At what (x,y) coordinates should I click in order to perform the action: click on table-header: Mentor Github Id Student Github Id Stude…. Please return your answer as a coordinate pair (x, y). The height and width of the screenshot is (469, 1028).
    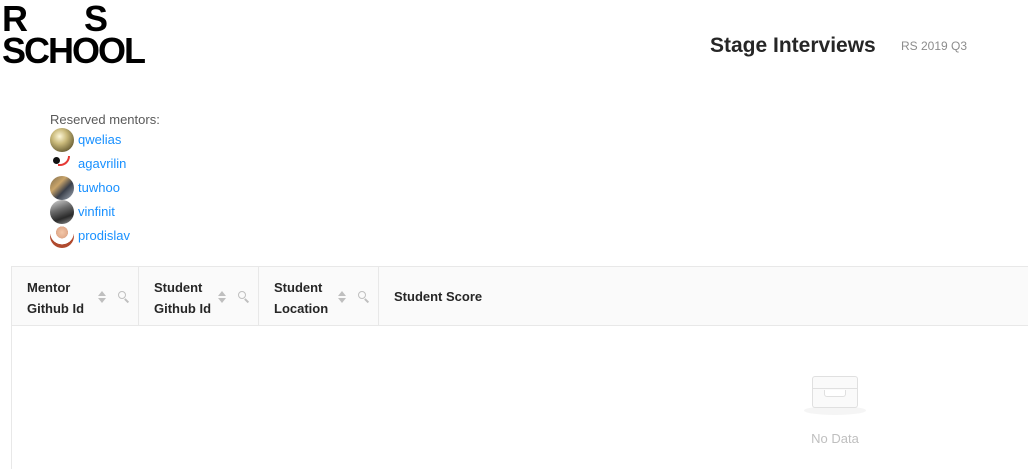
    Looking at the image, I should click on (520, 296).